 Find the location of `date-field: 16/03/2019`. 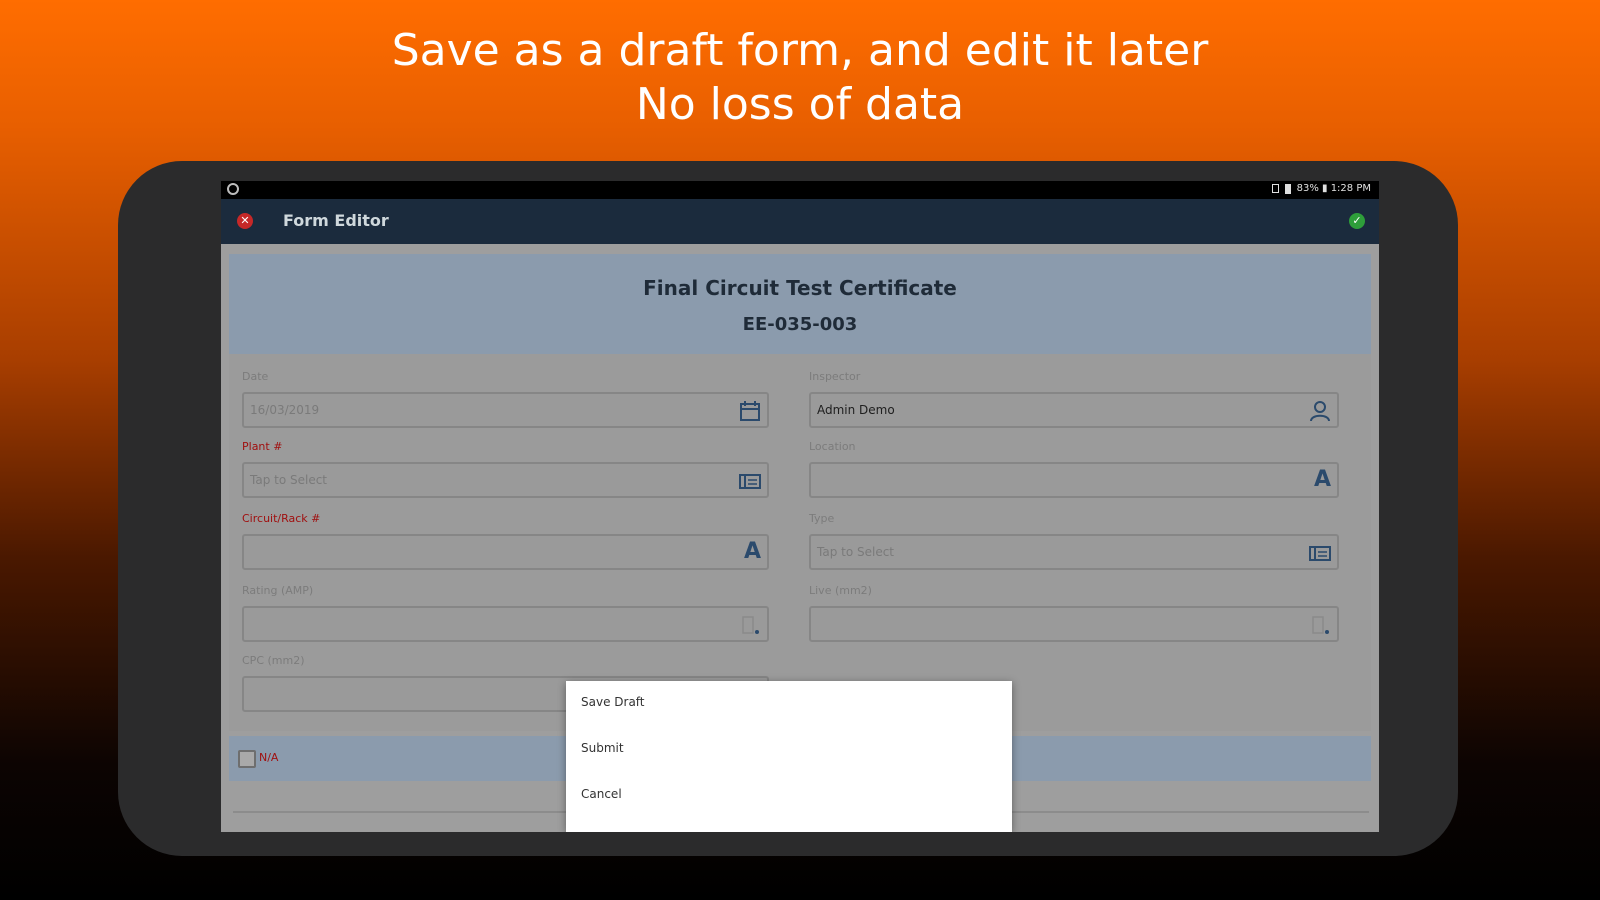

date-field: 16/03/2019 is located at coordinates (505, 410).